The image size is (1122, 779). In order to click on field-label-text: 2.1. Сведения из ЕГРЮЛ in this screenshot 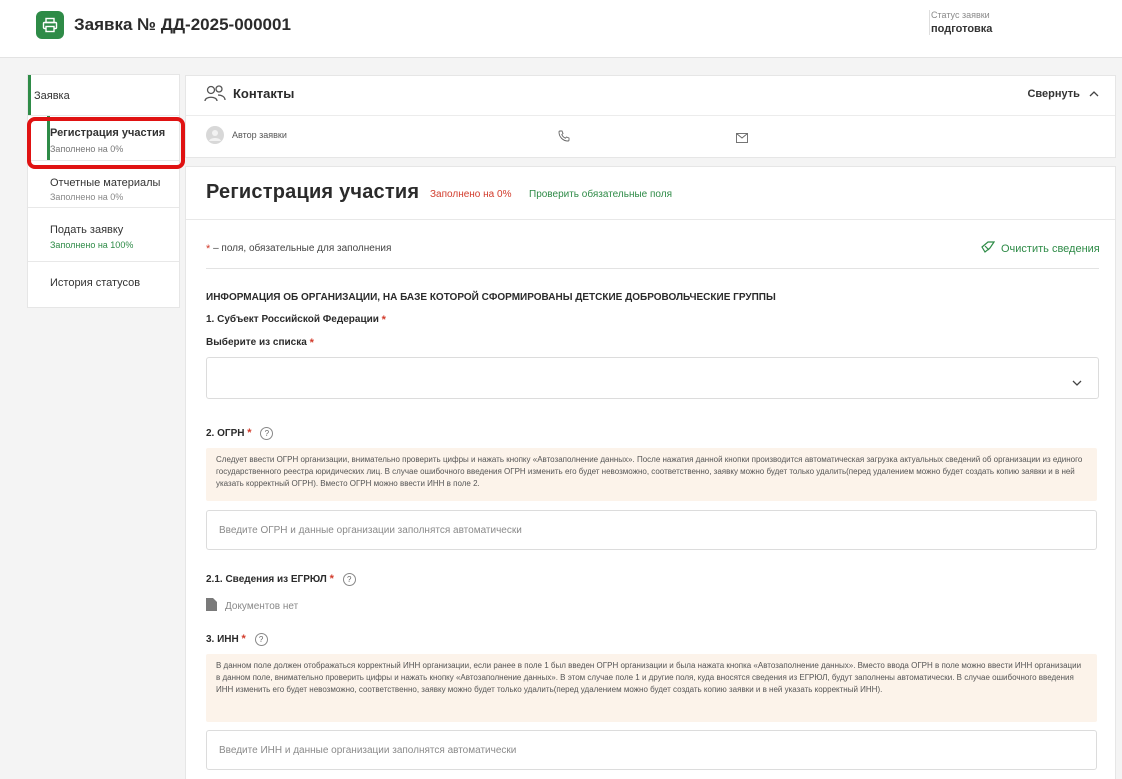, I will do `click(266, 580)`.